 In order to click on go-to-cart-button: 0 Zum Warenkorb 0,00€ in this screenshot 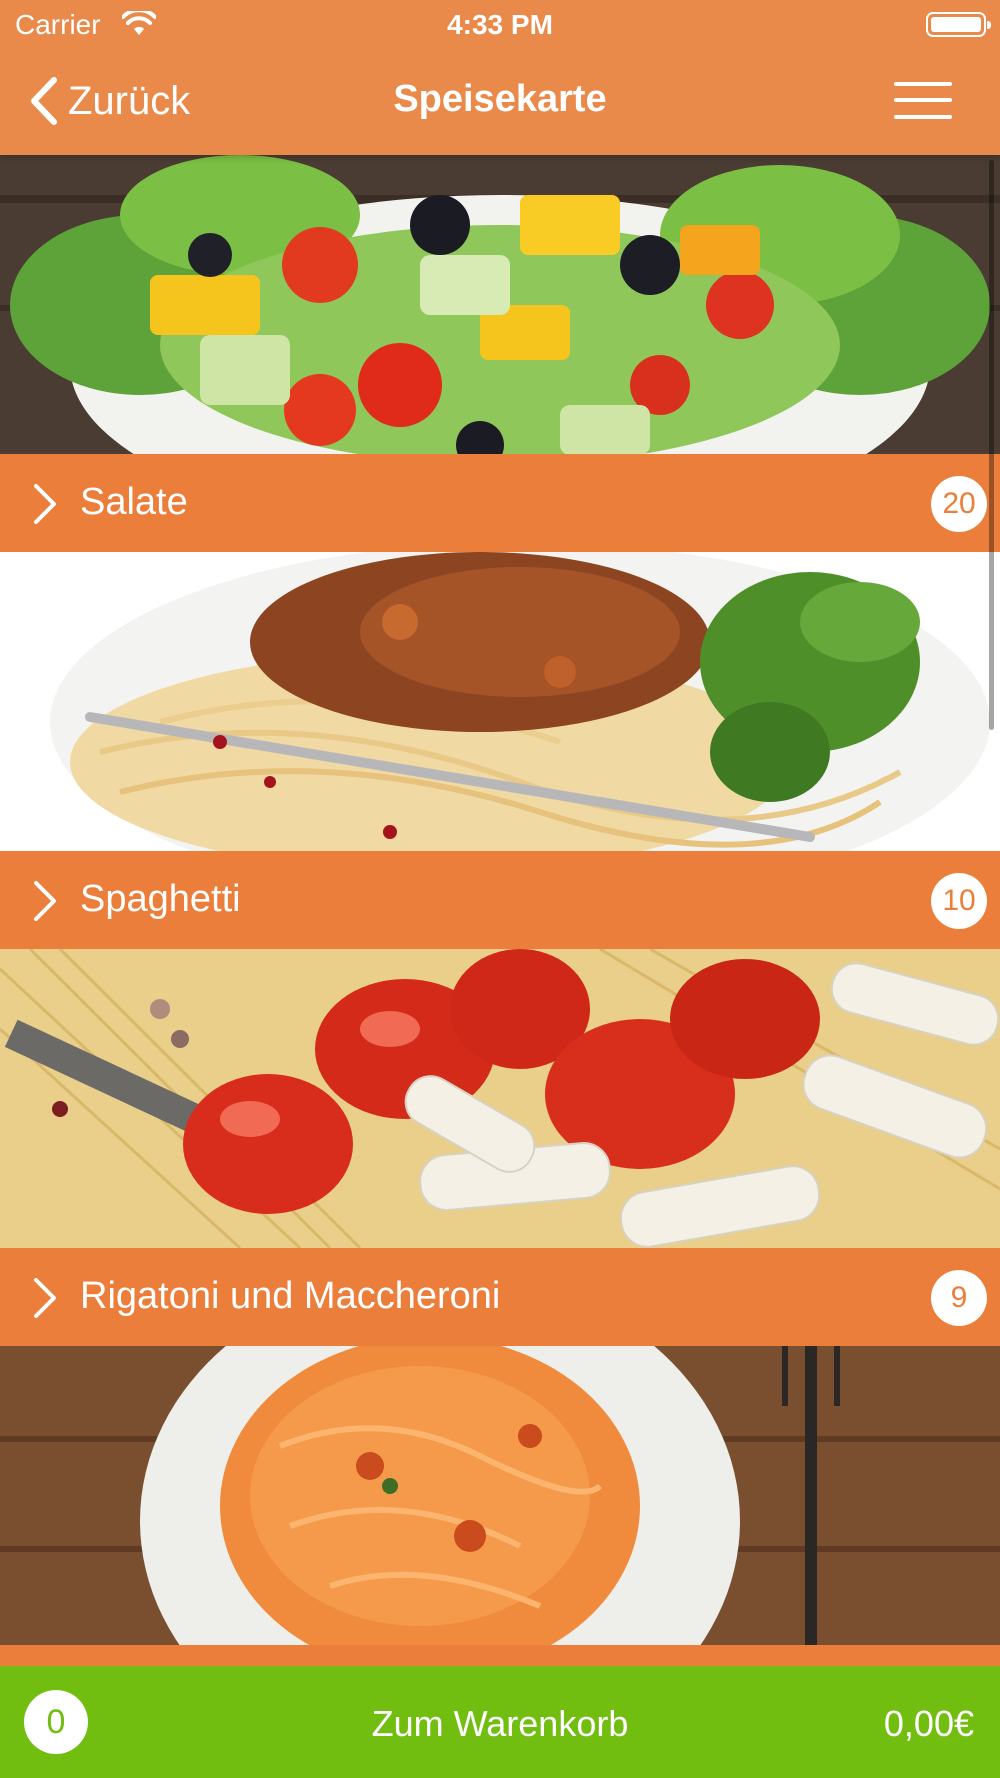, I will do `click(500, 1722)`.